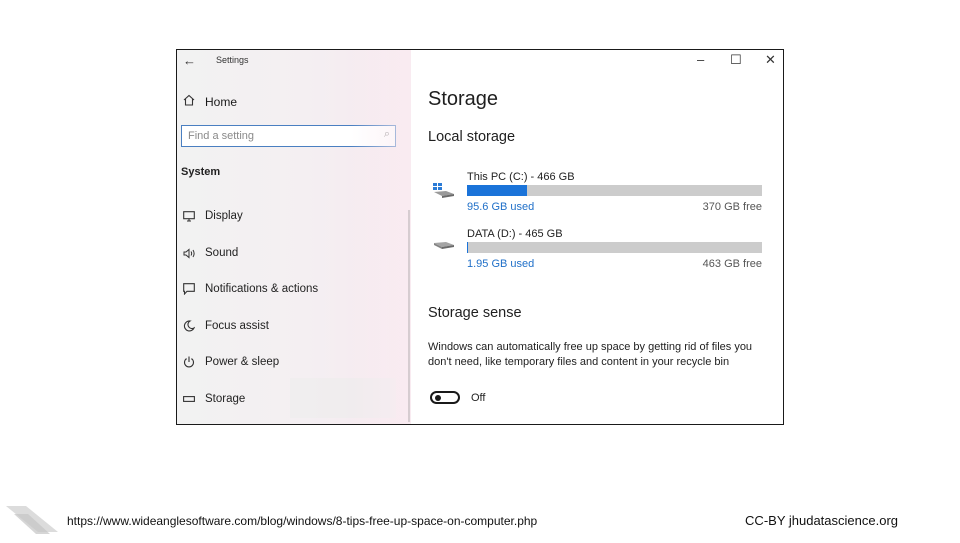  What do you see at coordinates (475, 313) in the screenshot?
I see `storage-sense-heading: Storage sense` at bounding box center [475, 313].